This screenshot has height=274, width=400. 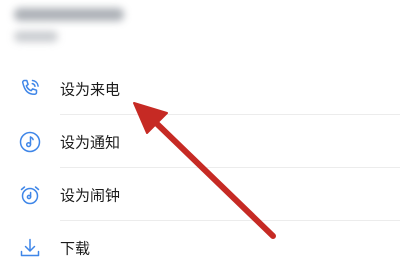 I want to click on blurred-song-title, so click(x=69, y=14).